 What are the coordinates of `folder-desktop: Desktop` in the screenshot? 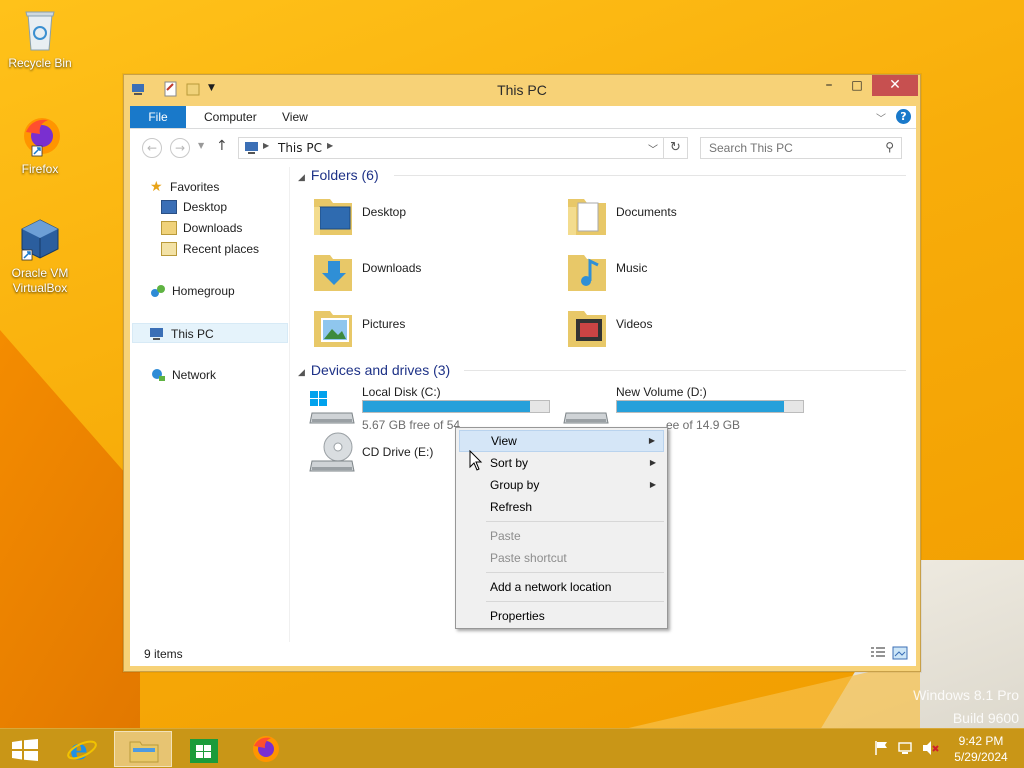 It's located at (432, 217).